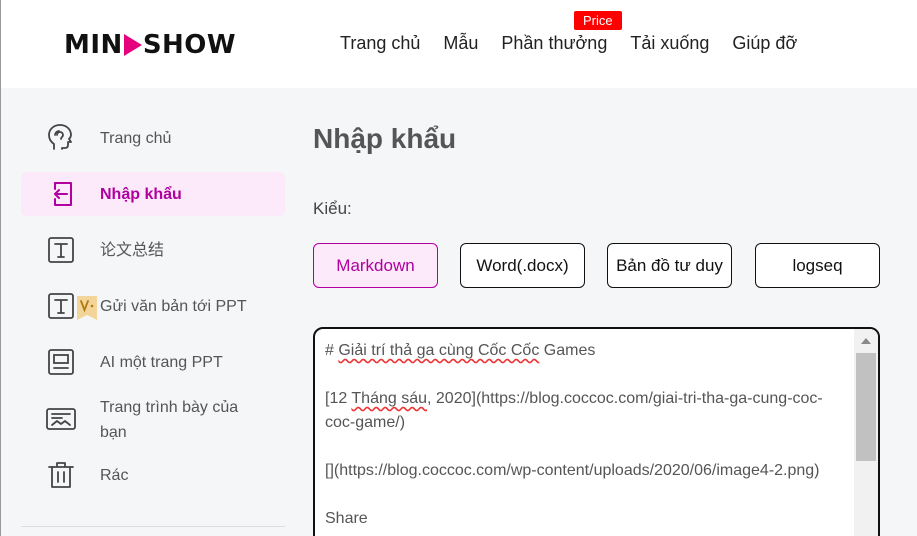 The height and width of the screenshot is (536, 917). What do you see at coordinates (817, 265) in the screenshot?
I see `type-logseq-button: logseq` at bounding box center [817, 265].